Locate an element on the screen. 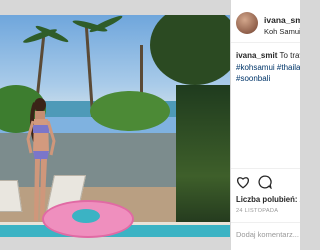 The height and width of the screenshot is (250, 320). photo-foliage is located at coordinates (203, 161).